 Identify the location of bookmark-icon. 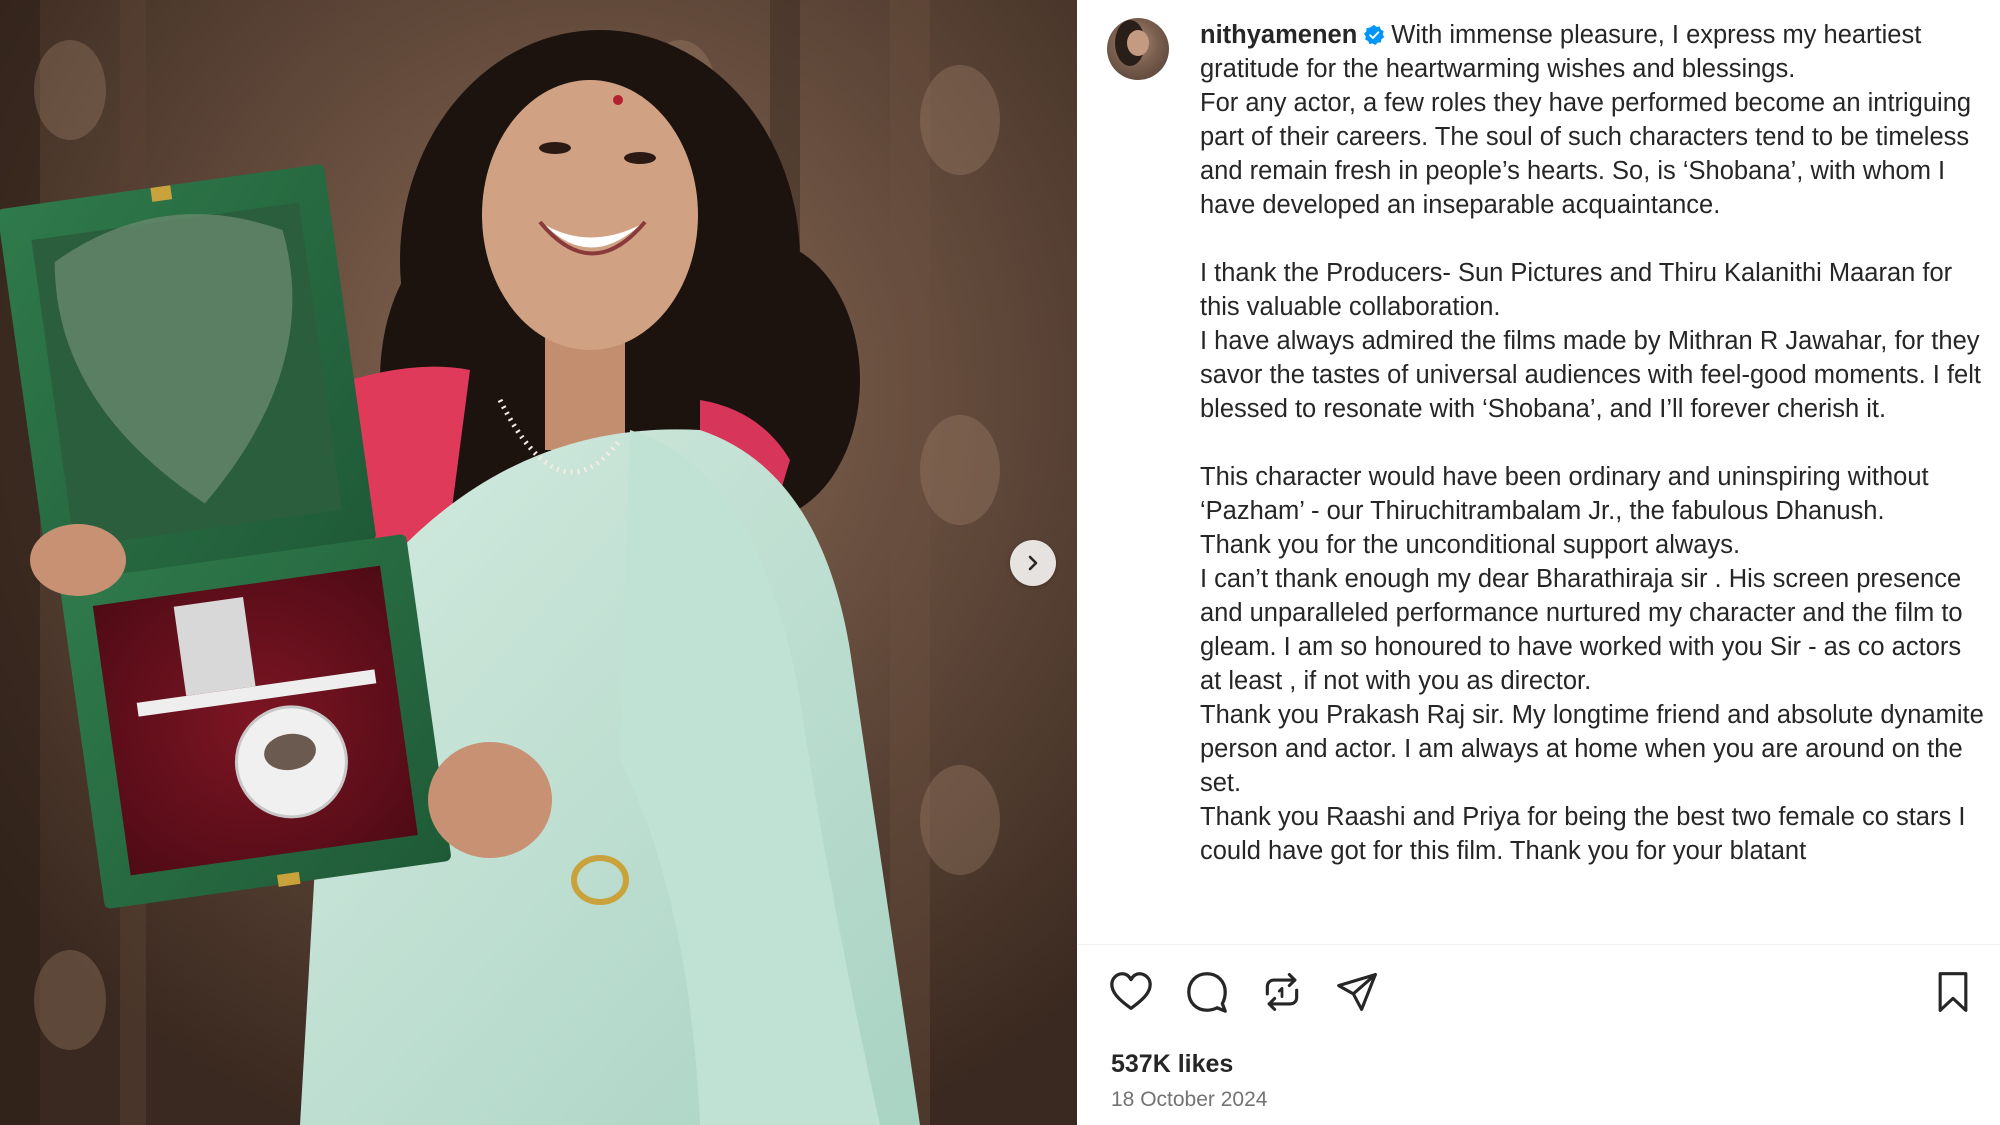
(1953, 992).